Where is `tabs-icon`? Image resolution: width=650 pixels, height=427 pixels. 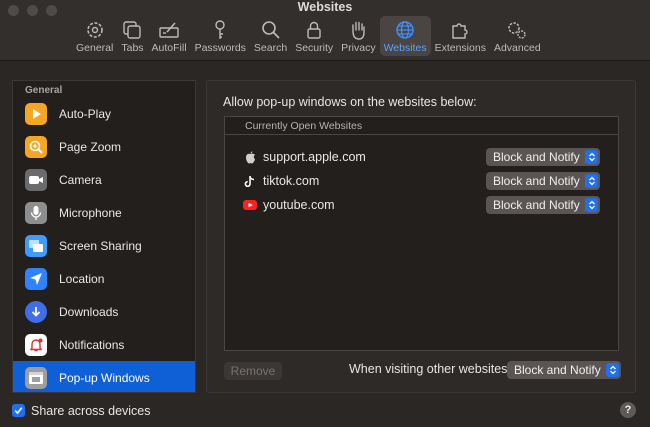 tabs-icon is located at coordinates (132, 30).